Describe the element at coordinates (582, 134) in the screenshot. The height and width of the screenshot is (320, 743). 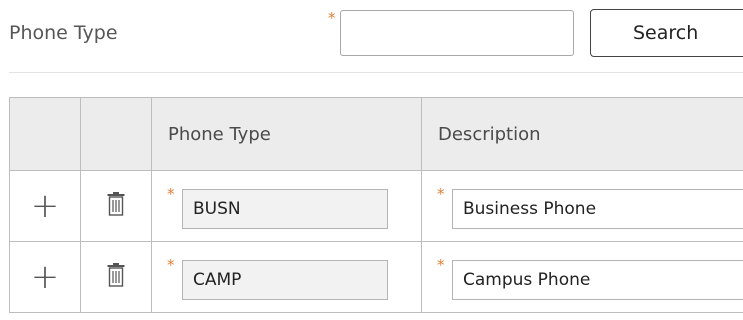
I see `column-header-description: Description` at that location.